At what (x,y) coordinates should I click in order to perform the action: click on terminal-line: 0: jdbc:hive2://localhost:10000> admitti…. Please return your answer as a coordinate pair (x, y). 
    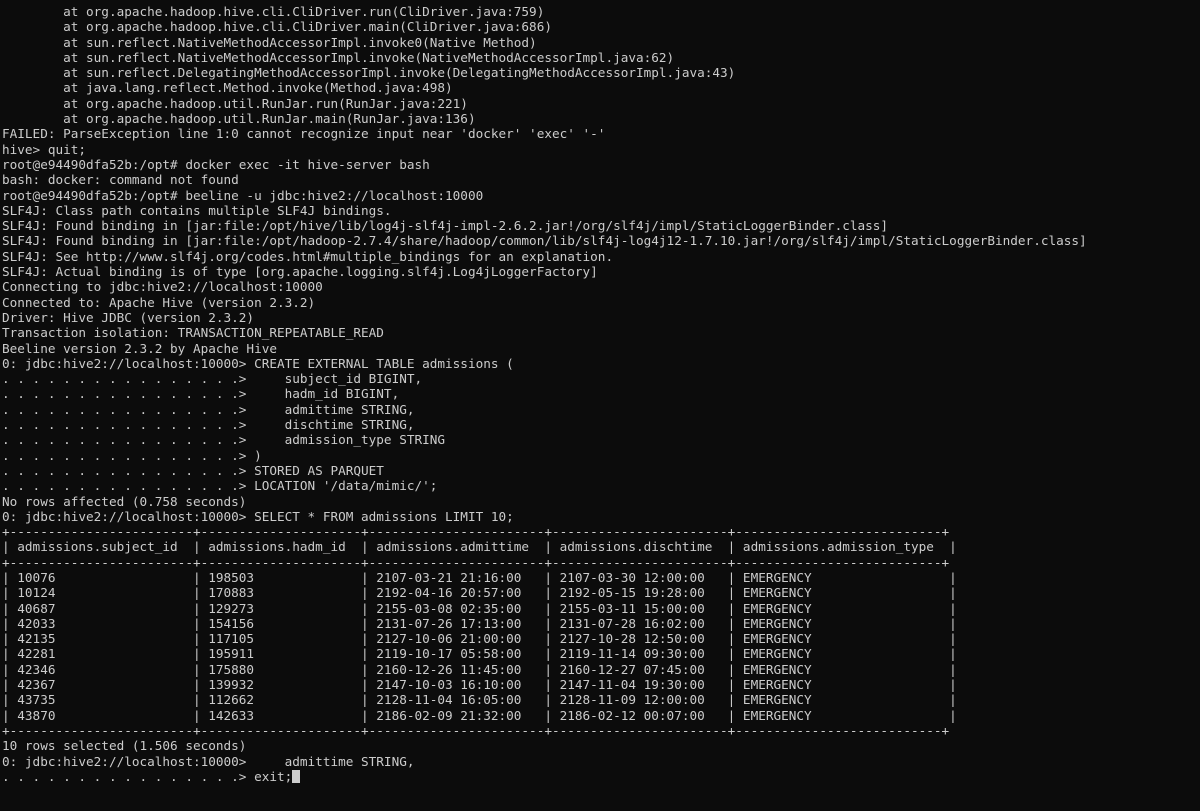
    Looking at the image, I should click on (208, 761).